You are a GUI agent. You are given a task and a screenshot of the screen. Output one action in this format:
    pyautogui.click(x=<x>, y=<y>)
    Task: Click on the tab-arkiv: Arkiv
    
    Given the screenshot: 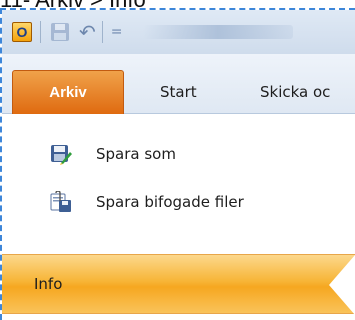 What is the action you would take?
    pyautogui.click(x=68, y=92)
    